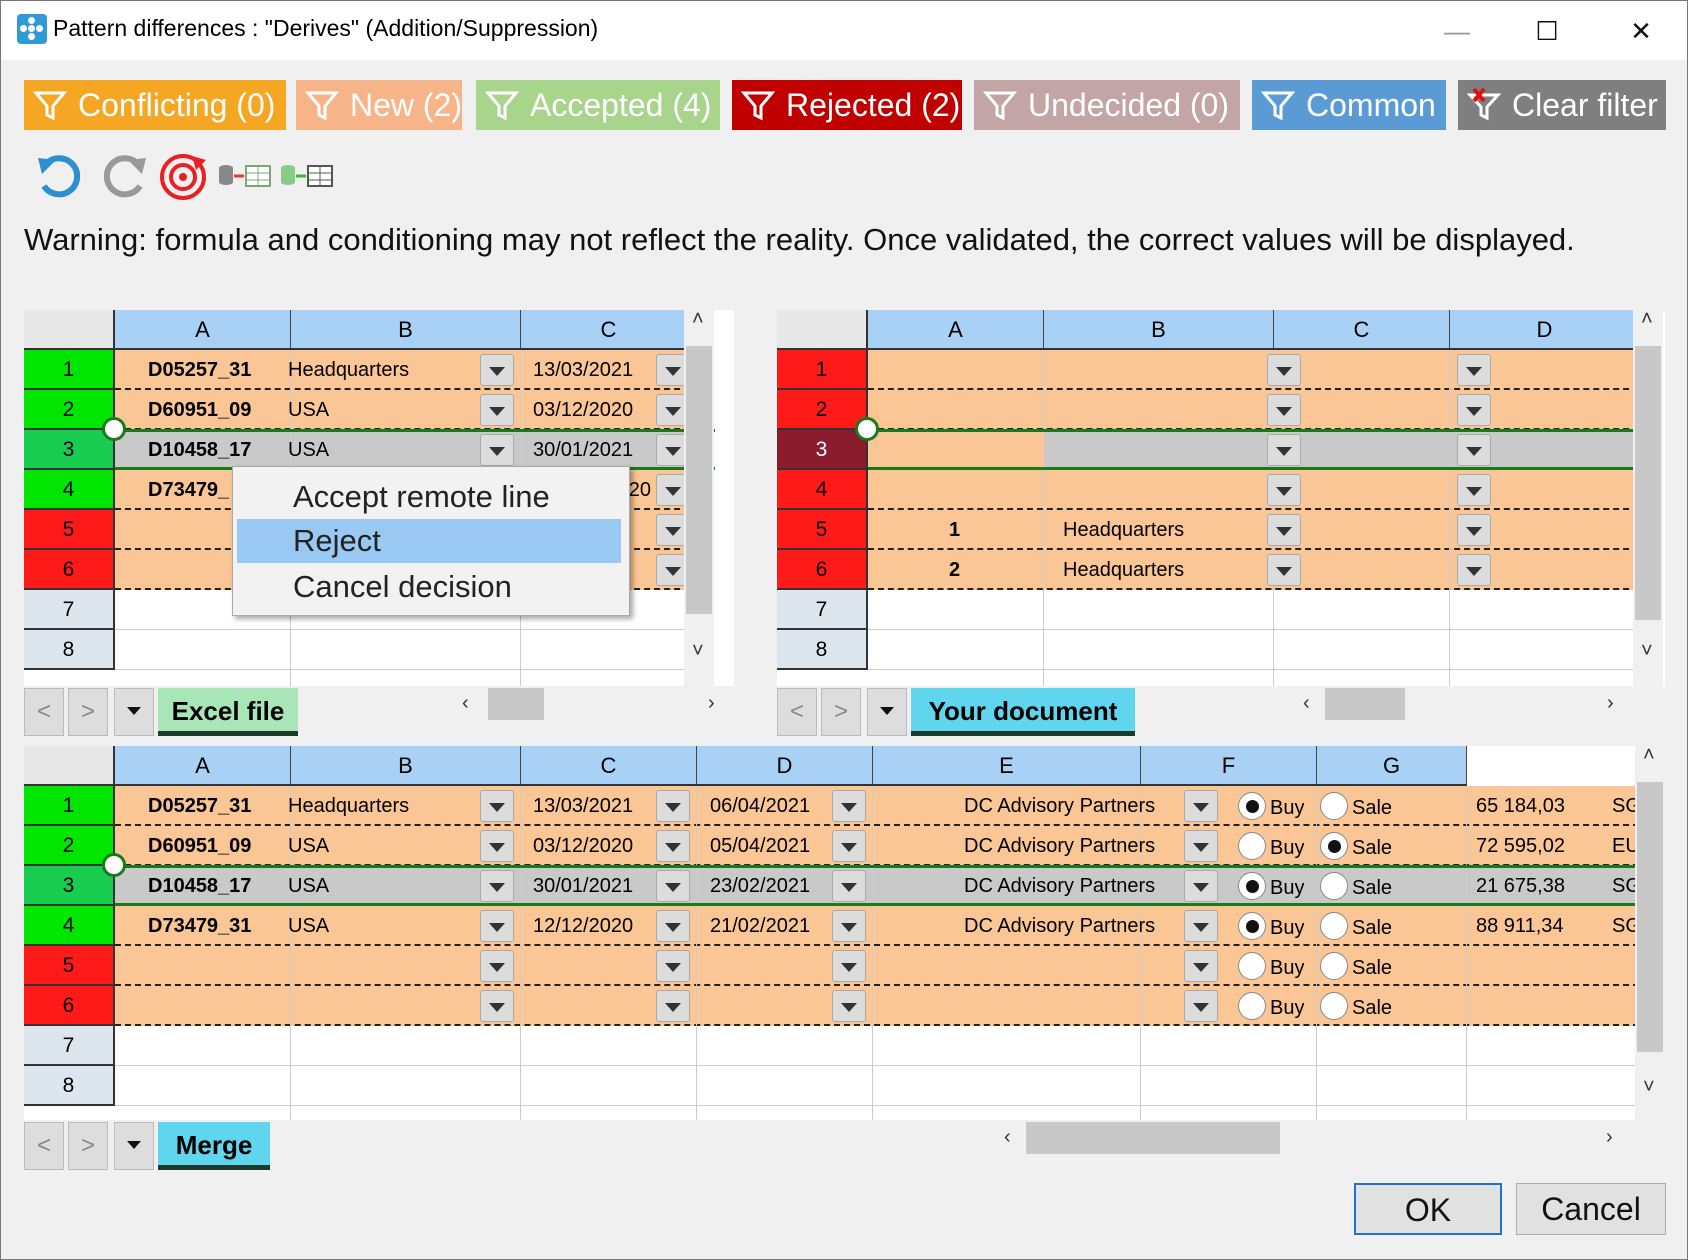 The height and width of the screenshot is (1260, 1688). Describe the element at coordinates (822, 650) in the screenshot. I see `row-header-8: 8` at that location.